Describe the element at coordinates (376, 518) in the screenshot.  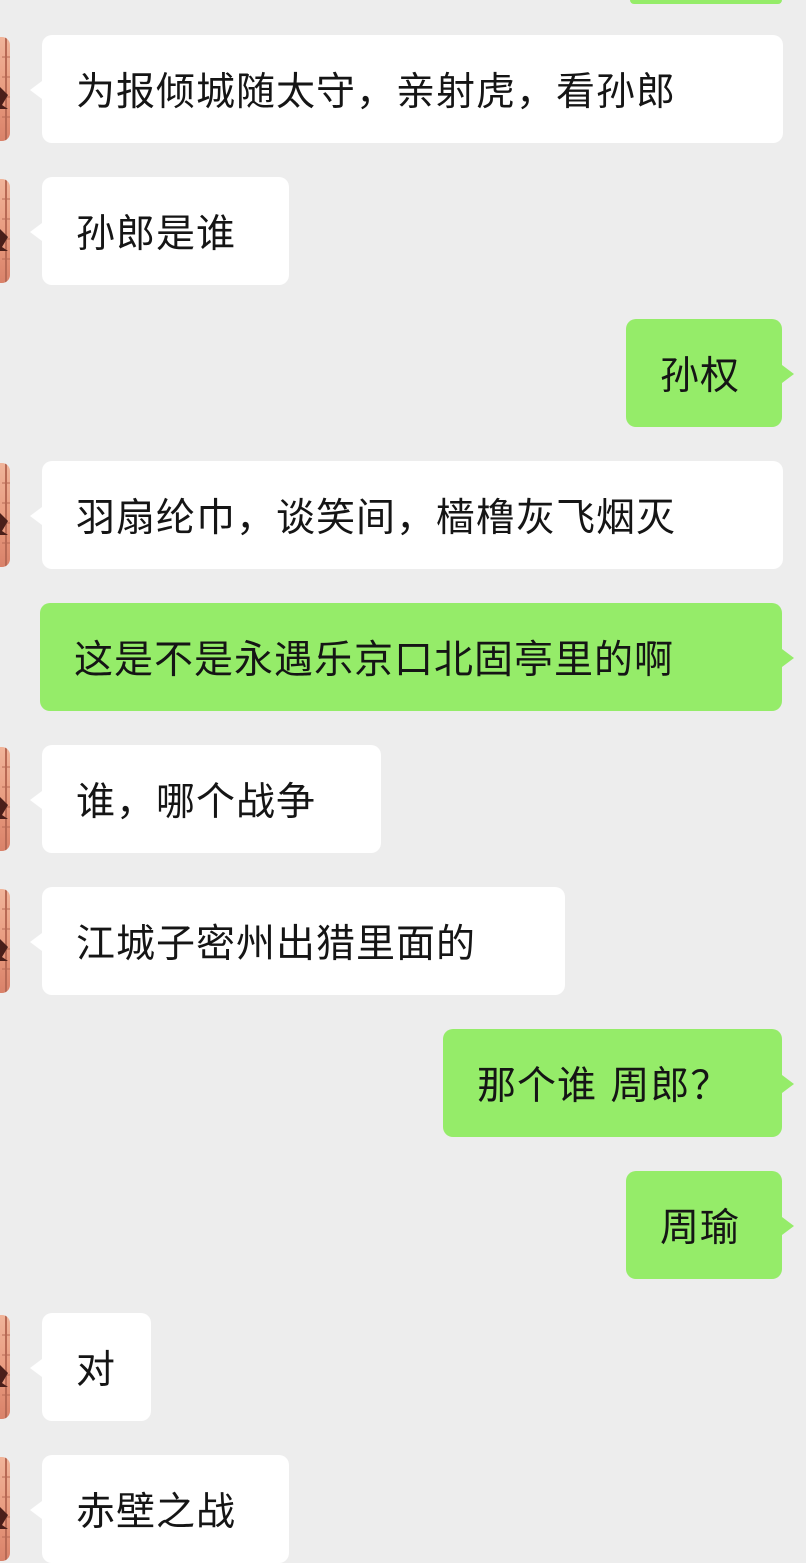
I see `message-text: 羽扇纶巾，谈笑间，樯橹灰飞烟灭` at that location.